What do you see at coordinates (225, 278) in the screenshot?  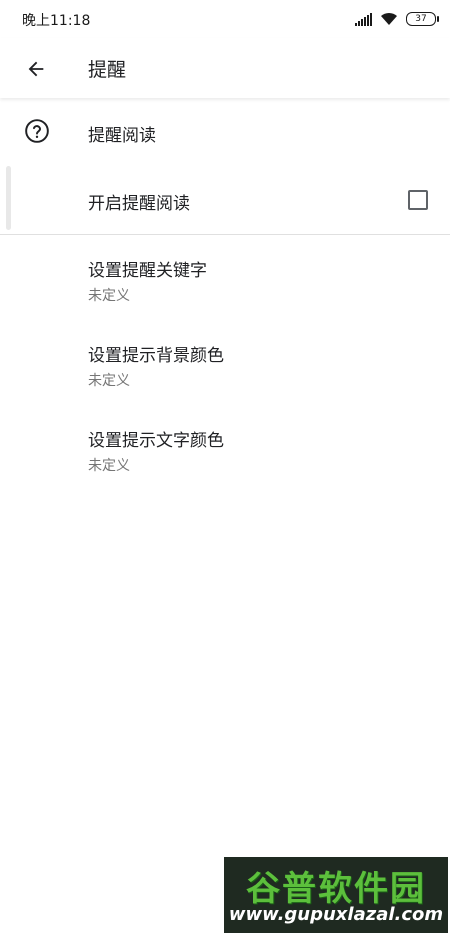 I see `pref-keyword: 设置提醒关键字 未定义` at bounding box center [225, 278].